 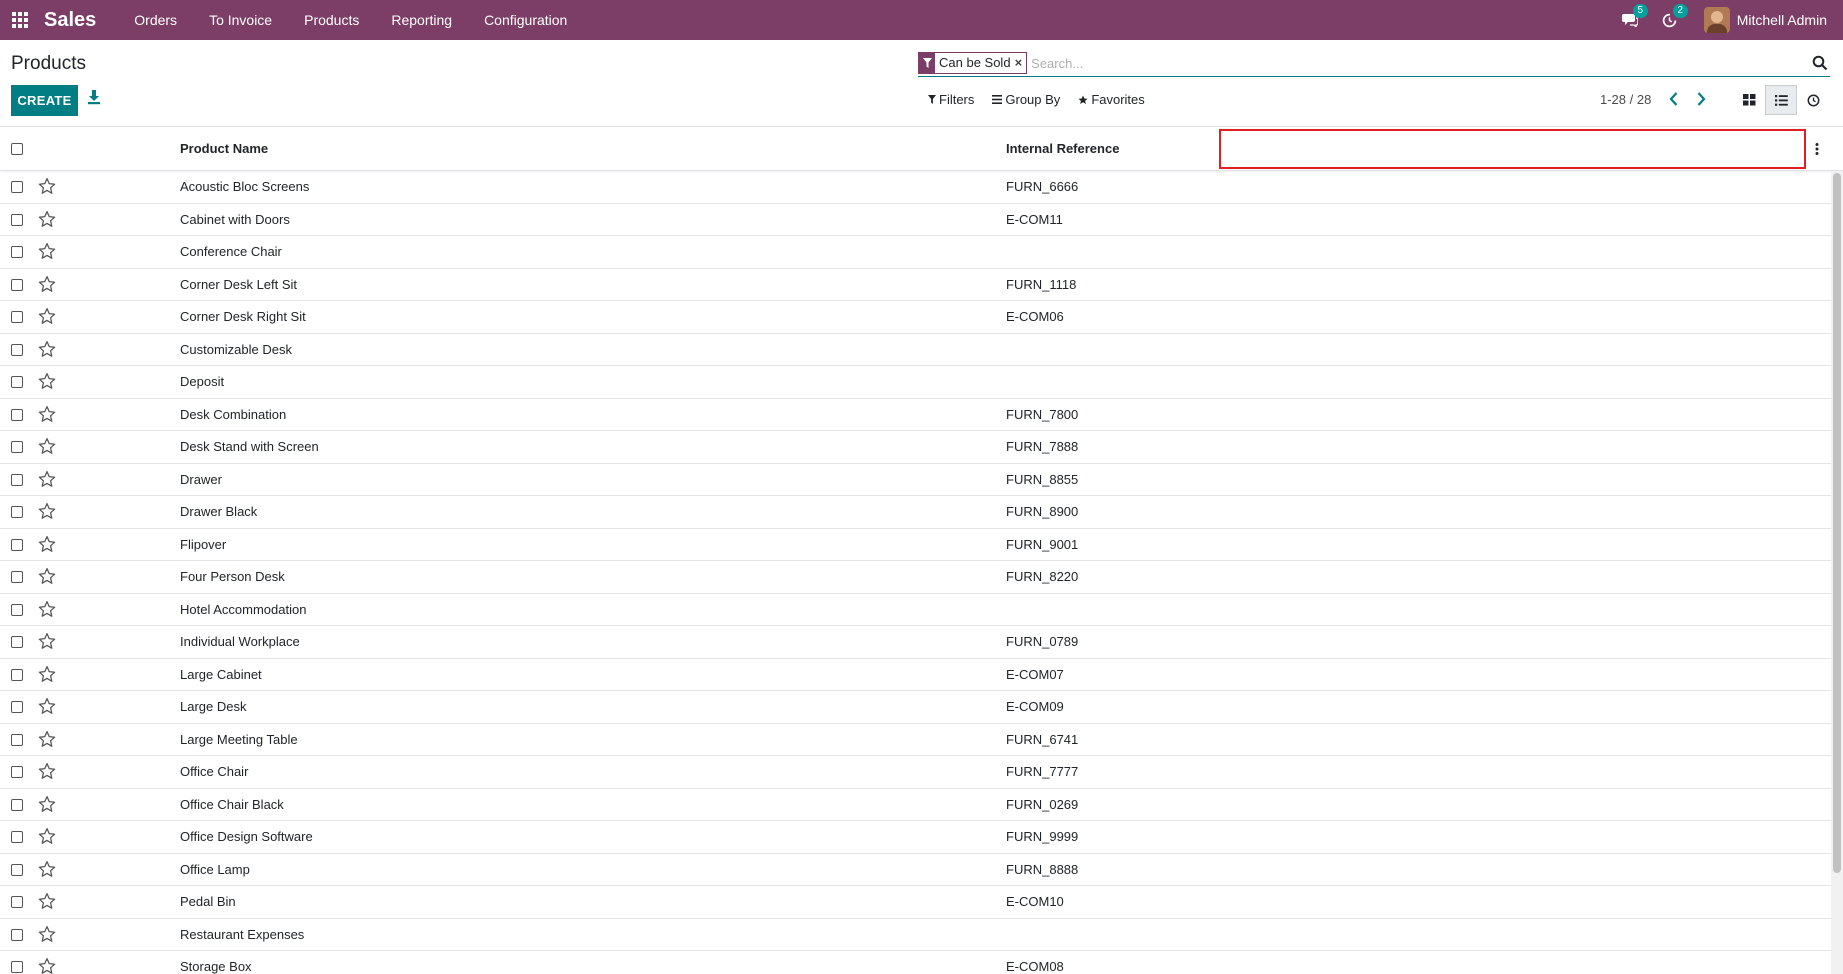 What do you see at coordinates (921, 545) in the screenshot?
I see `table-row: Flipover FURN_9001` at bounding box center [921, 545].